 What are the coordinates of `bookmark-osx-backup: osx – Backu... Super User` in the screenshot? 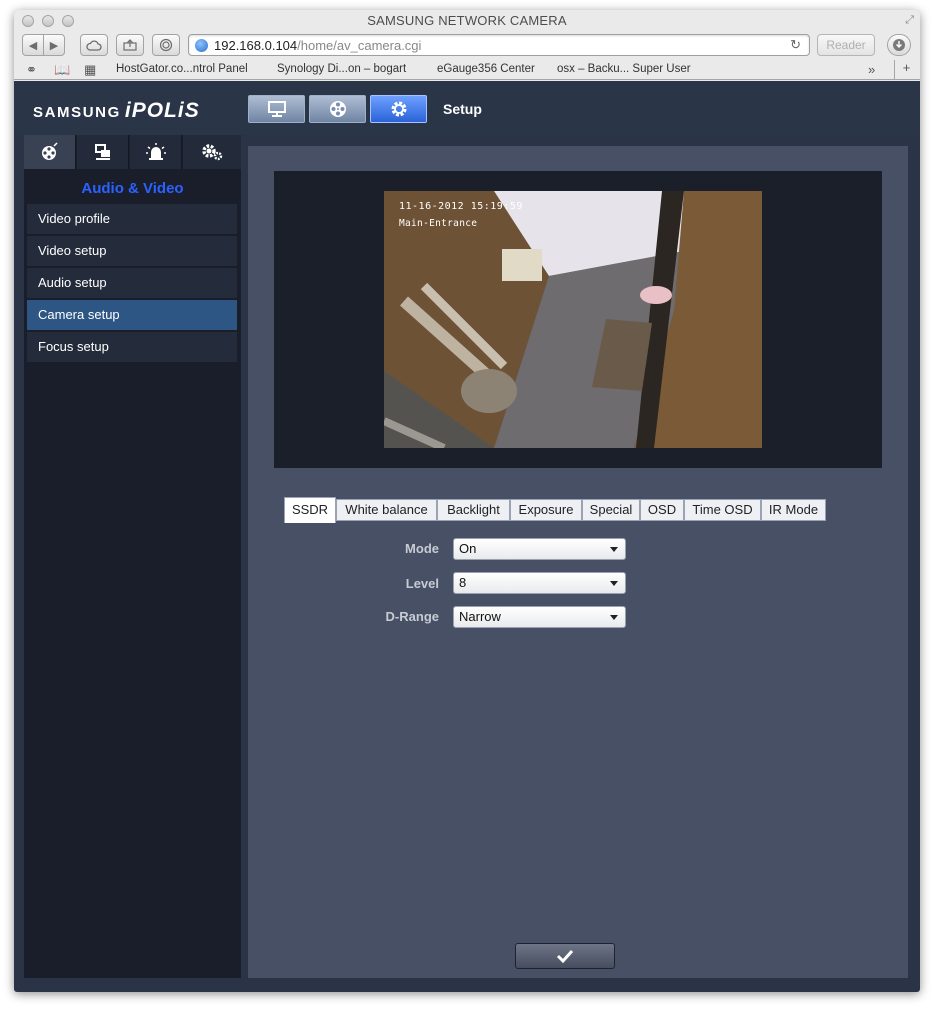 It's located at (624, 69).